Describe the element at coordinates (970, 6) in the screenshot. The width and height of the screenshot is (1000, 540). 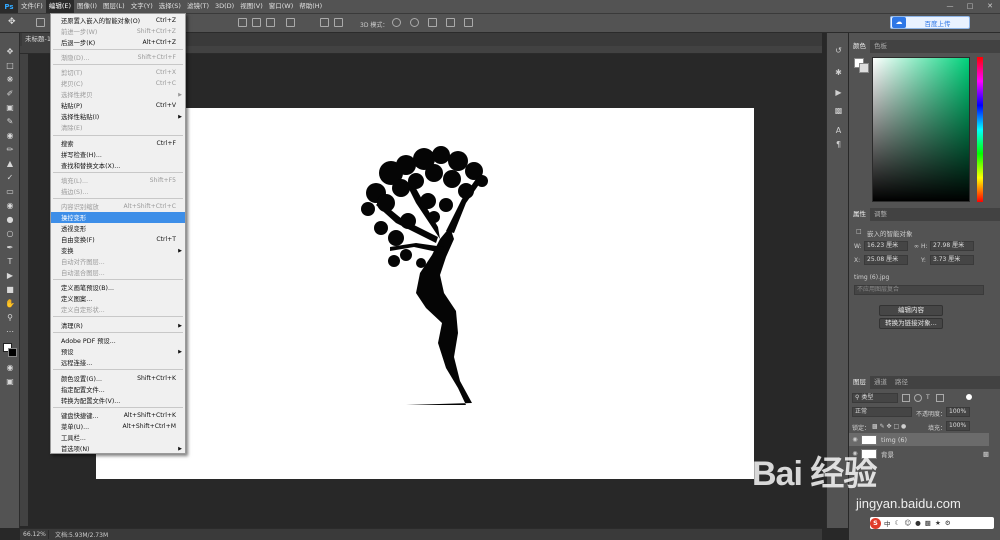
I see `maximize-icon: □` at that location.